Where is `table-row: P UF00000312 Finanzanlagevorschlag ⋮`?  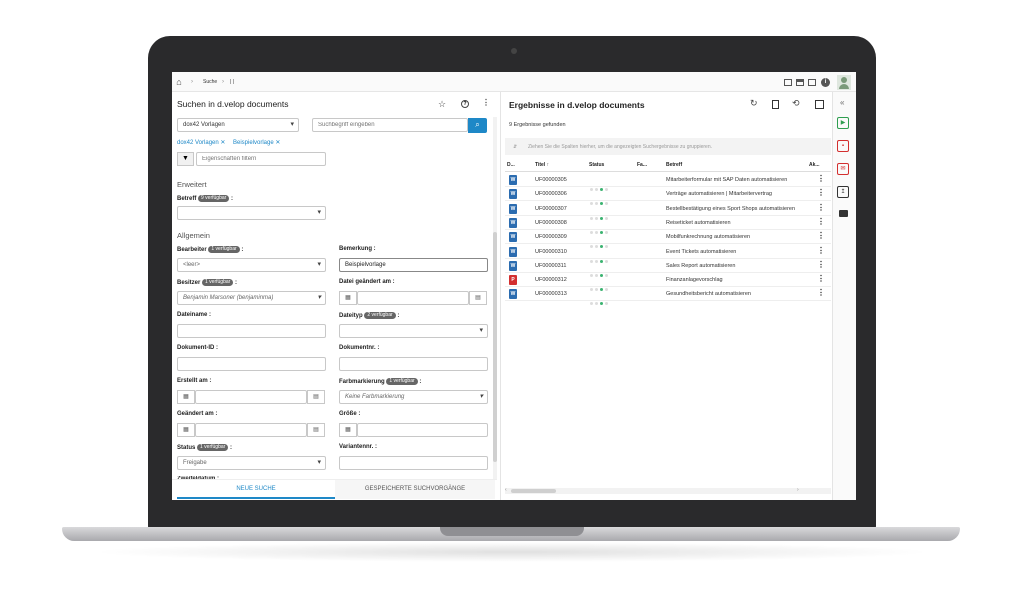 table-row: P UF00000312 Finanzanlagevorschlag ⋮ is located at coordinates (668, 282).